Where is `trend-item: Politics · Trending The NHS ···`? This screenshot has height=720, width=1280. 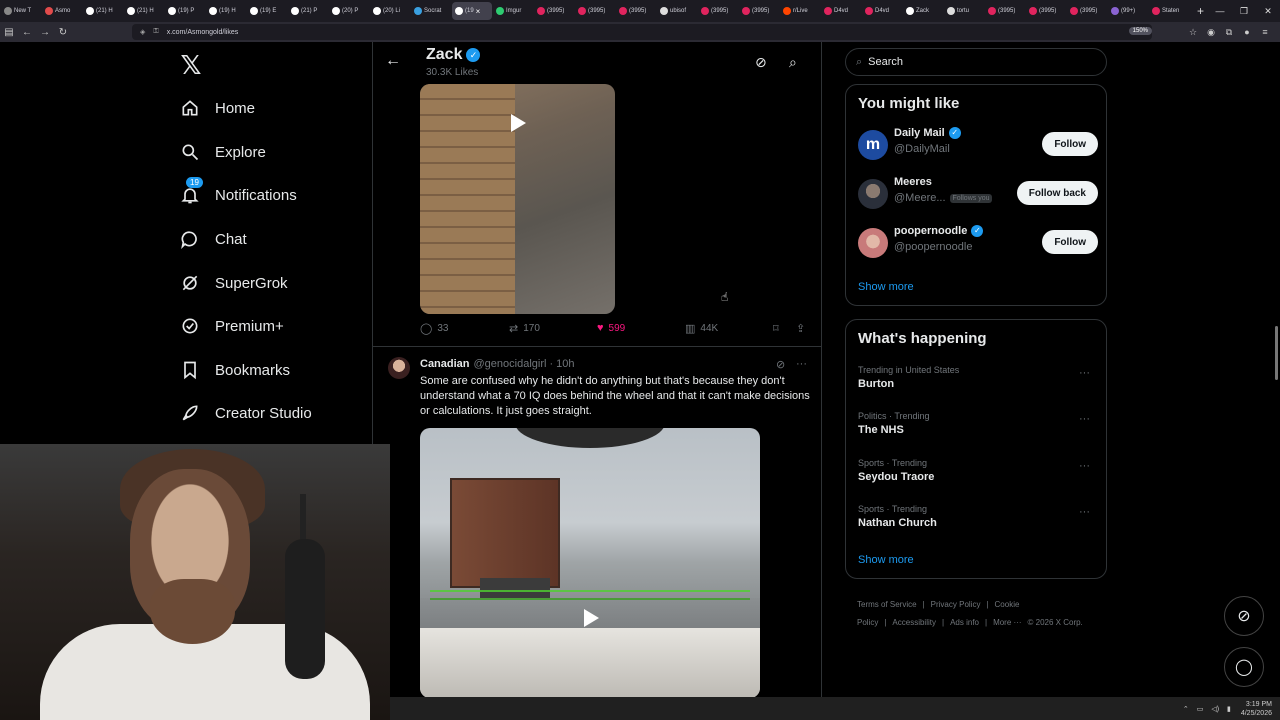
trend-item: Politics · Trending The NHS ··· is located at coordinates (978, 428).